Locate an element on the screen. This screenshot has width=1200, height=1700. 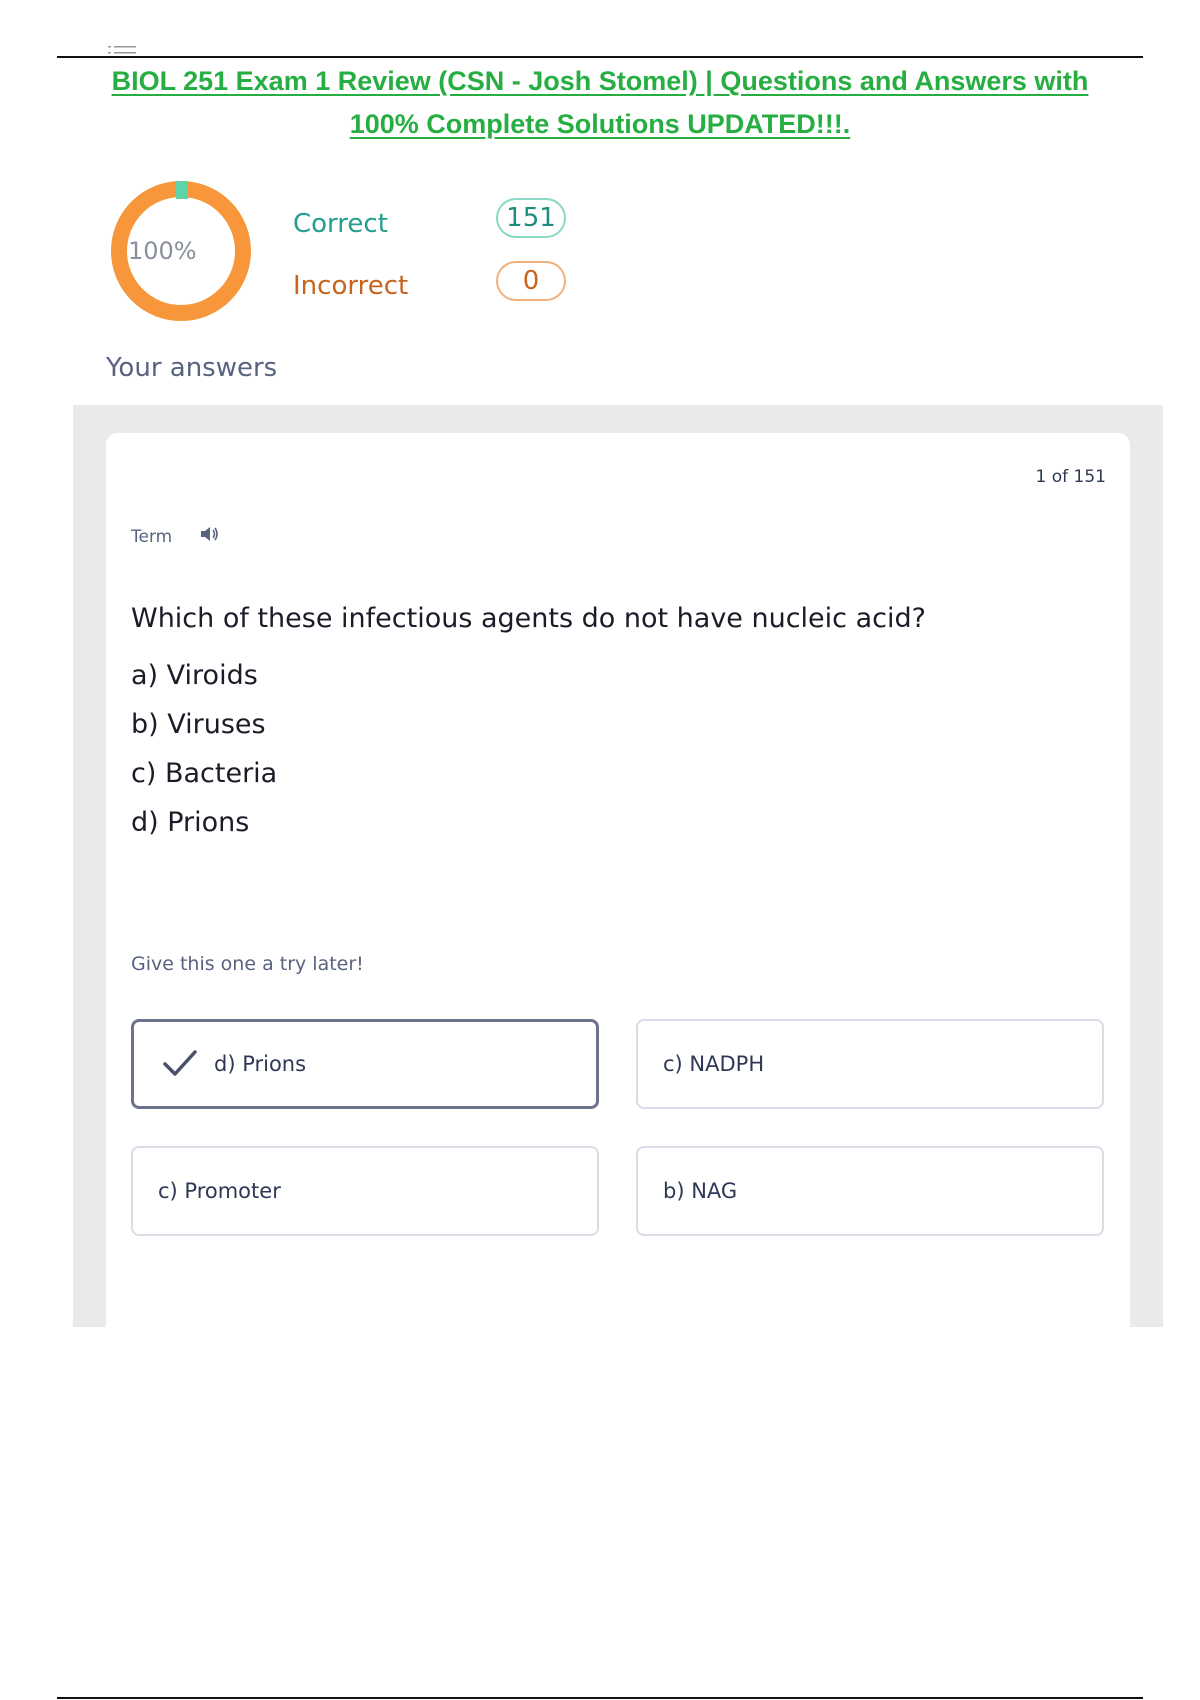
top-rule is located at coordinates (600, 57).